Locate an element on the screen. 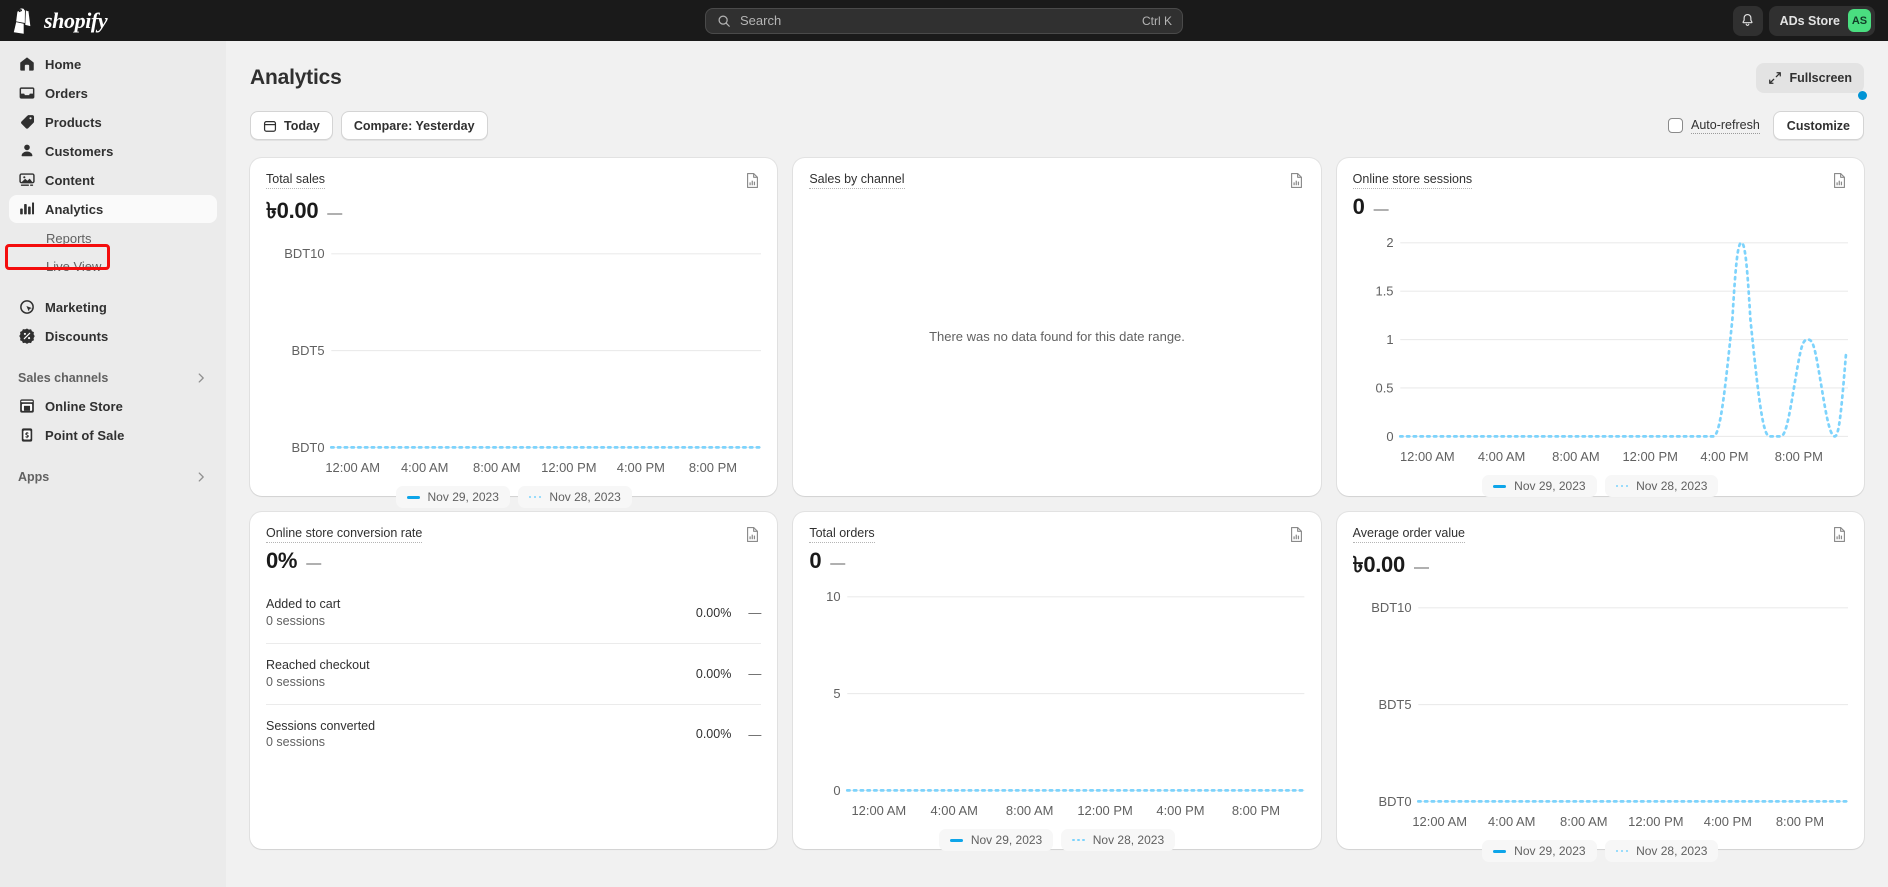  card-title: Average order value is located at coordinates (1408, 534).